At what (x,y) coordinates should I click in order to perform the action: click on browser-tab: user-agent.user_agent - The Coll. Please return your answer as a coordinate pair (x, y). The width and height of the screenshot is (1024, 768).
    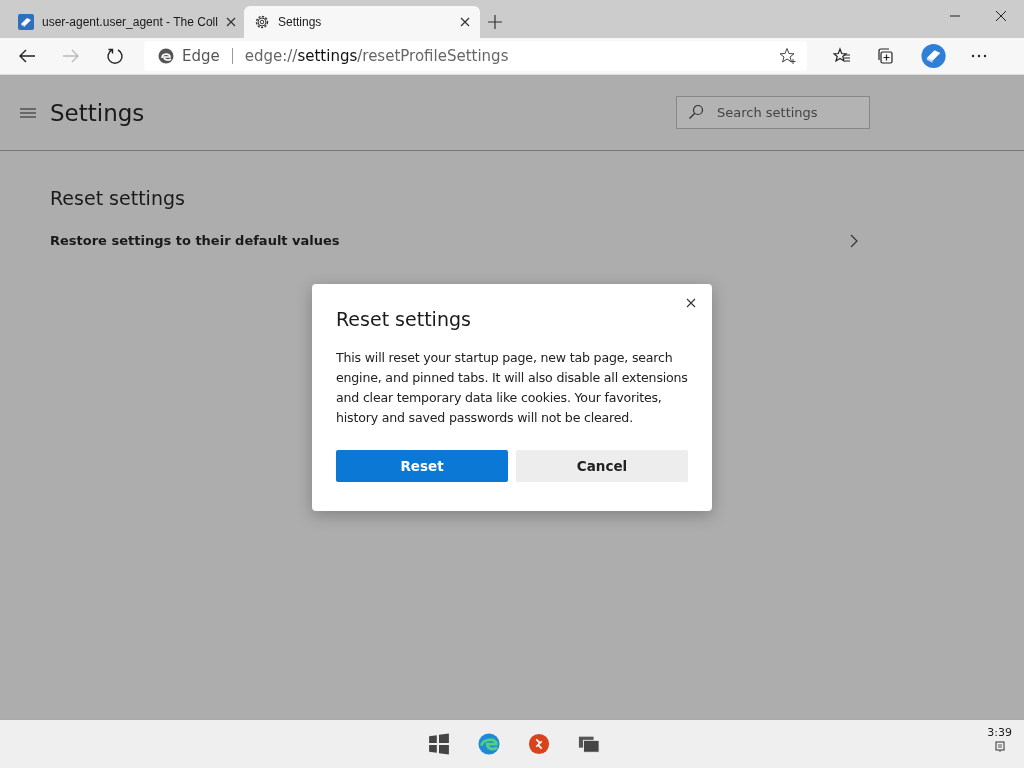
    Looking at the image, I should click on (126, 22).